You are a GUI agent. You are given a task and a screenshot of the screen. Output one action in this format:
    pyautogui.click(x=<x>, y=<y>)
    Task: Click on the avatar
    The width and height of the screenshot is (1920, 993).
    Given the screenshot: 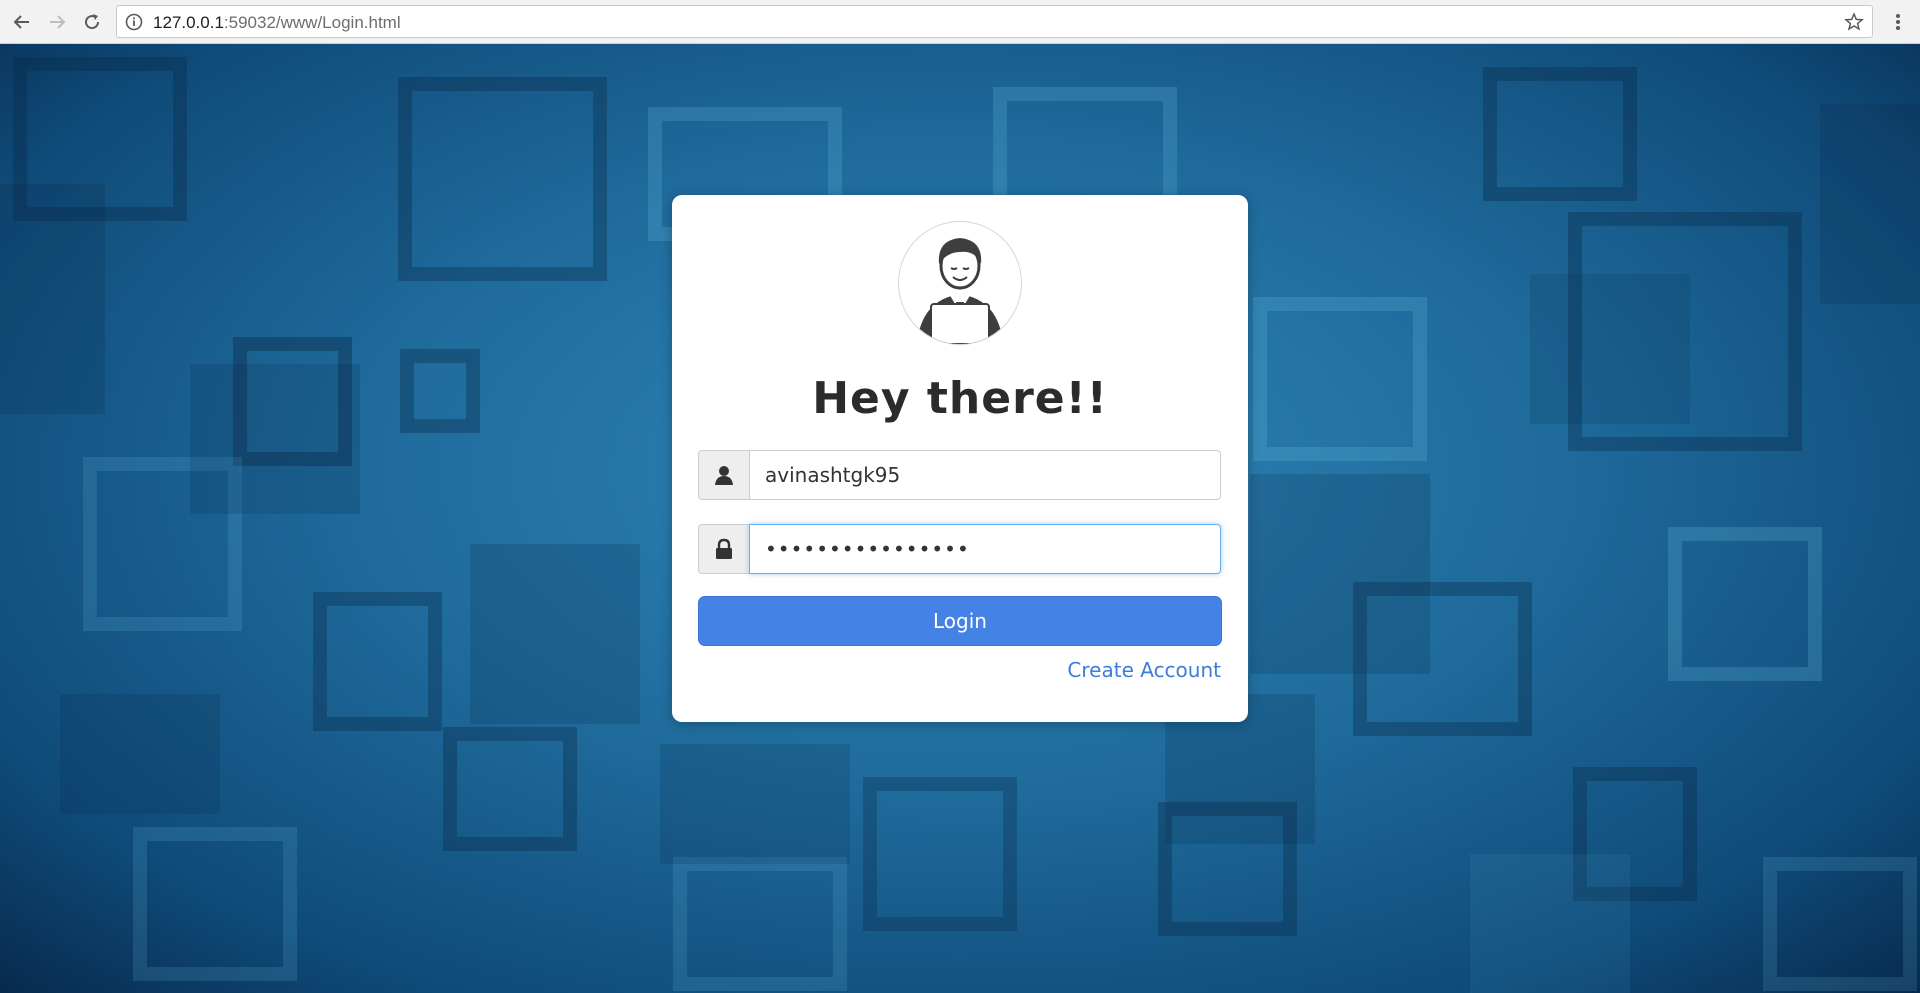 What is the action you would take?
    pyautogui.click(x=960, y=283)
    